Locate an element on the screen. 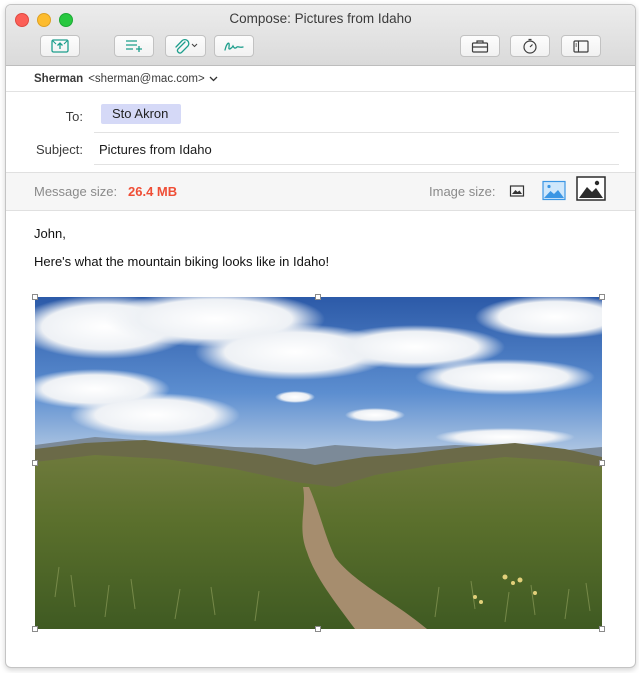 The image size is (639, 673). sidebar-icon is located at coordinates (581, 46).